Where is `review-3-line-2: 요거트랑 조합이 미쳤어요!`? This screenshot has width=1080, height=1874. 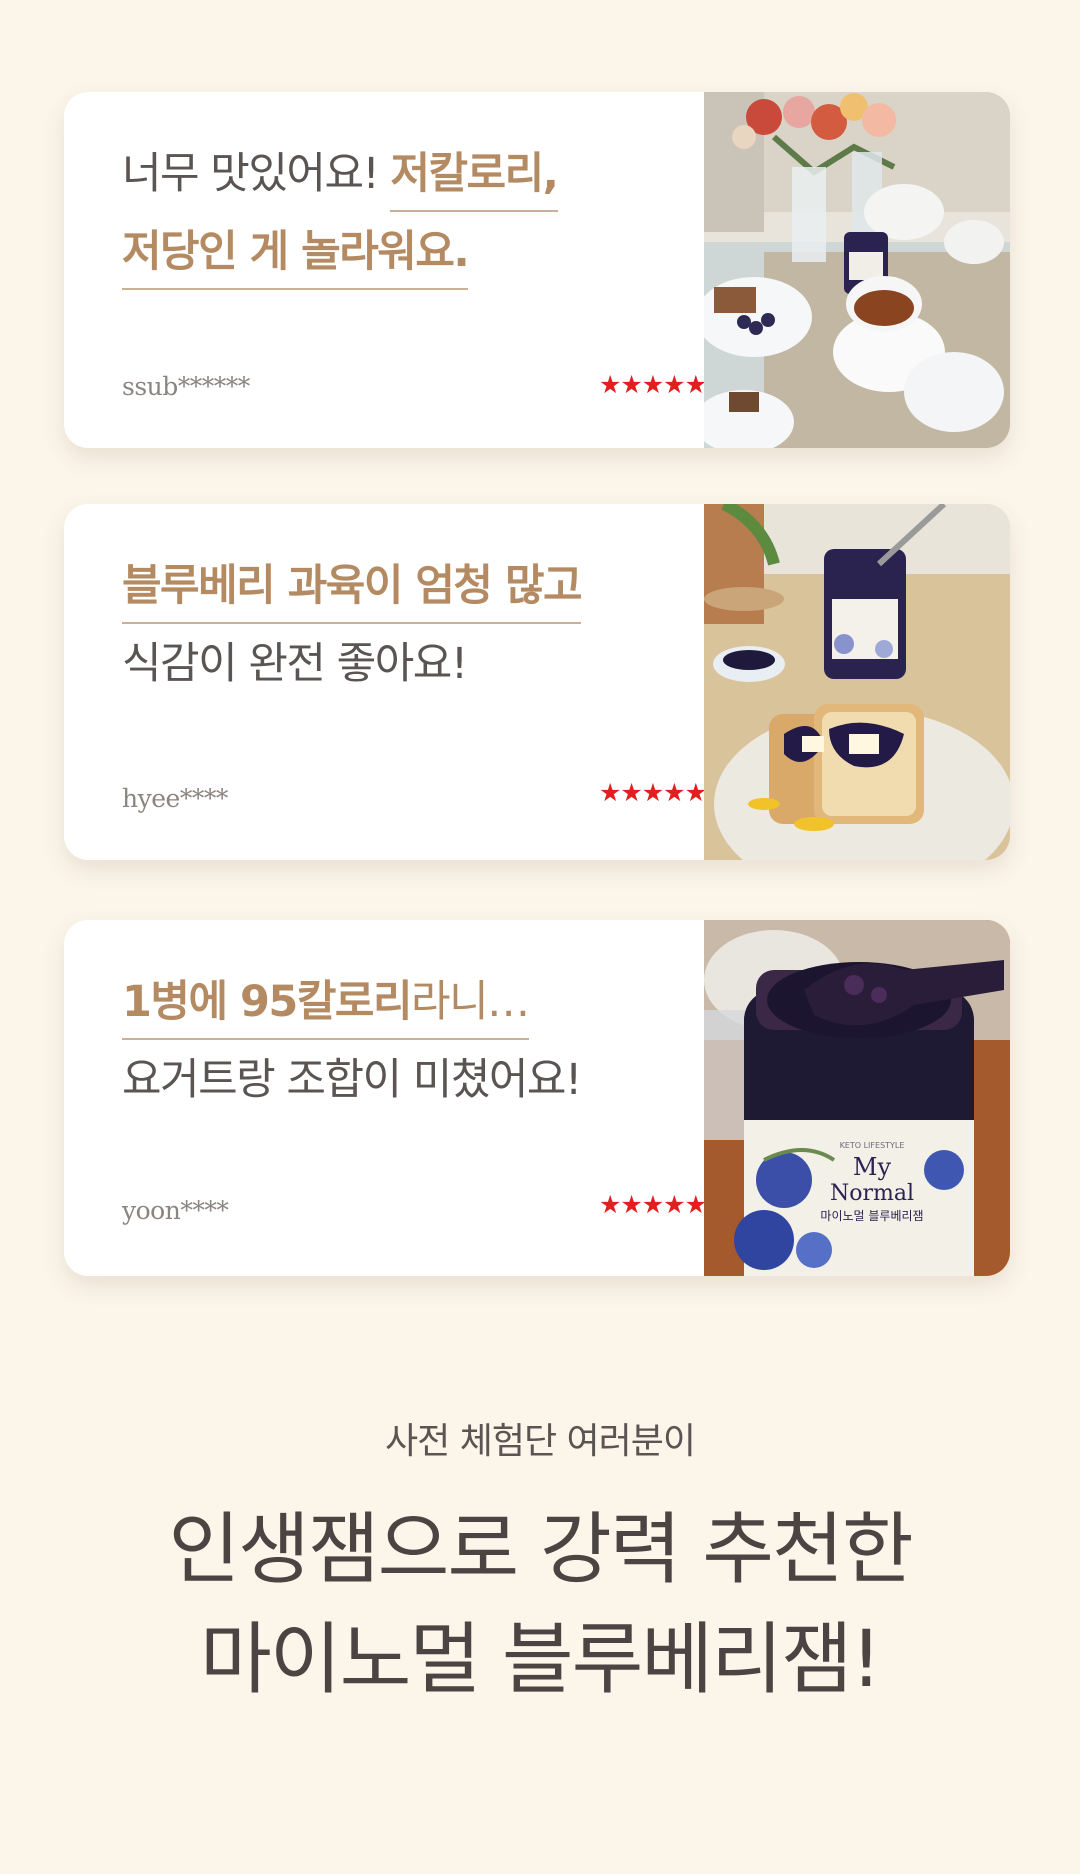
review-3-line-2: 요거트랑 조합이 미쳤어요! is located at coordinates (352, 1080).